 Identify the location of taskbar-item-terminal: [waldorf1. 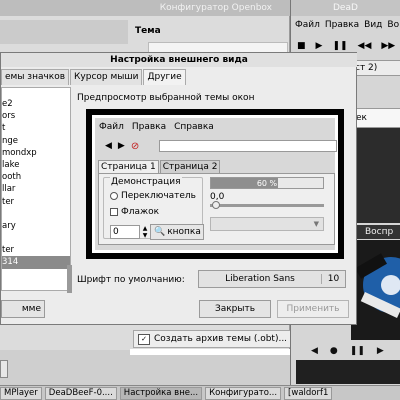
(308, 393).